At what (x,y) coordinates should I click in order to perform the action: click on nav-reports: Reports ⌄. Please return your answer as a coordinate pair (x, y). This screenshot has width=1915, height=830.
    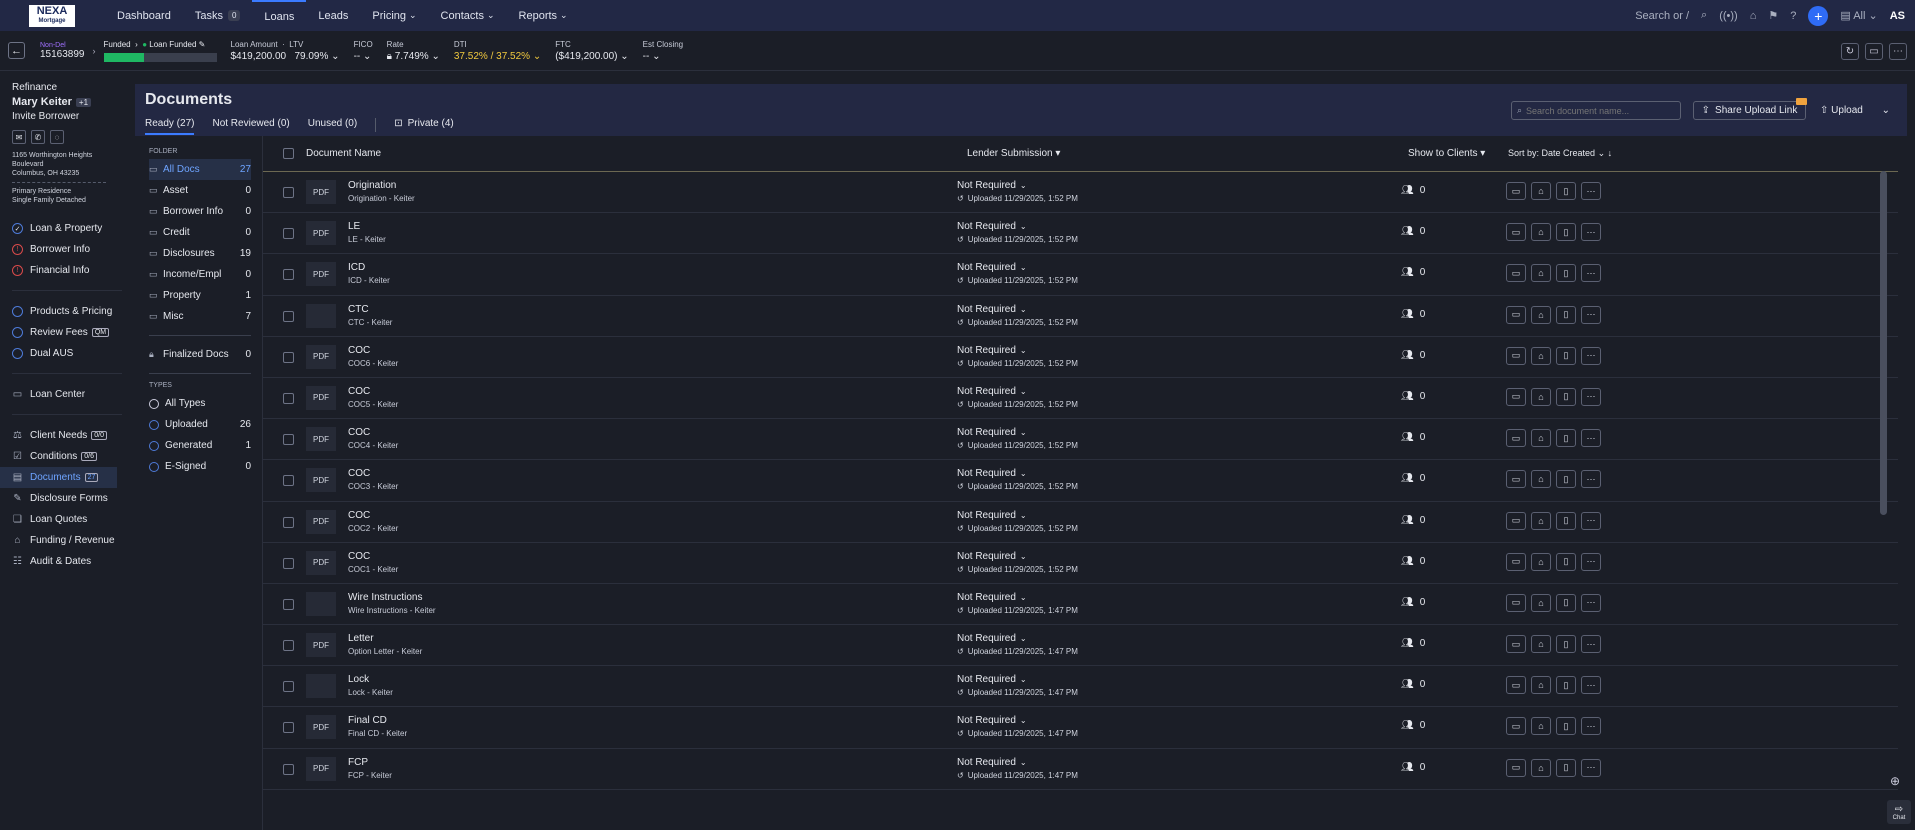
    Looking at the image, I should click on (543, 15).